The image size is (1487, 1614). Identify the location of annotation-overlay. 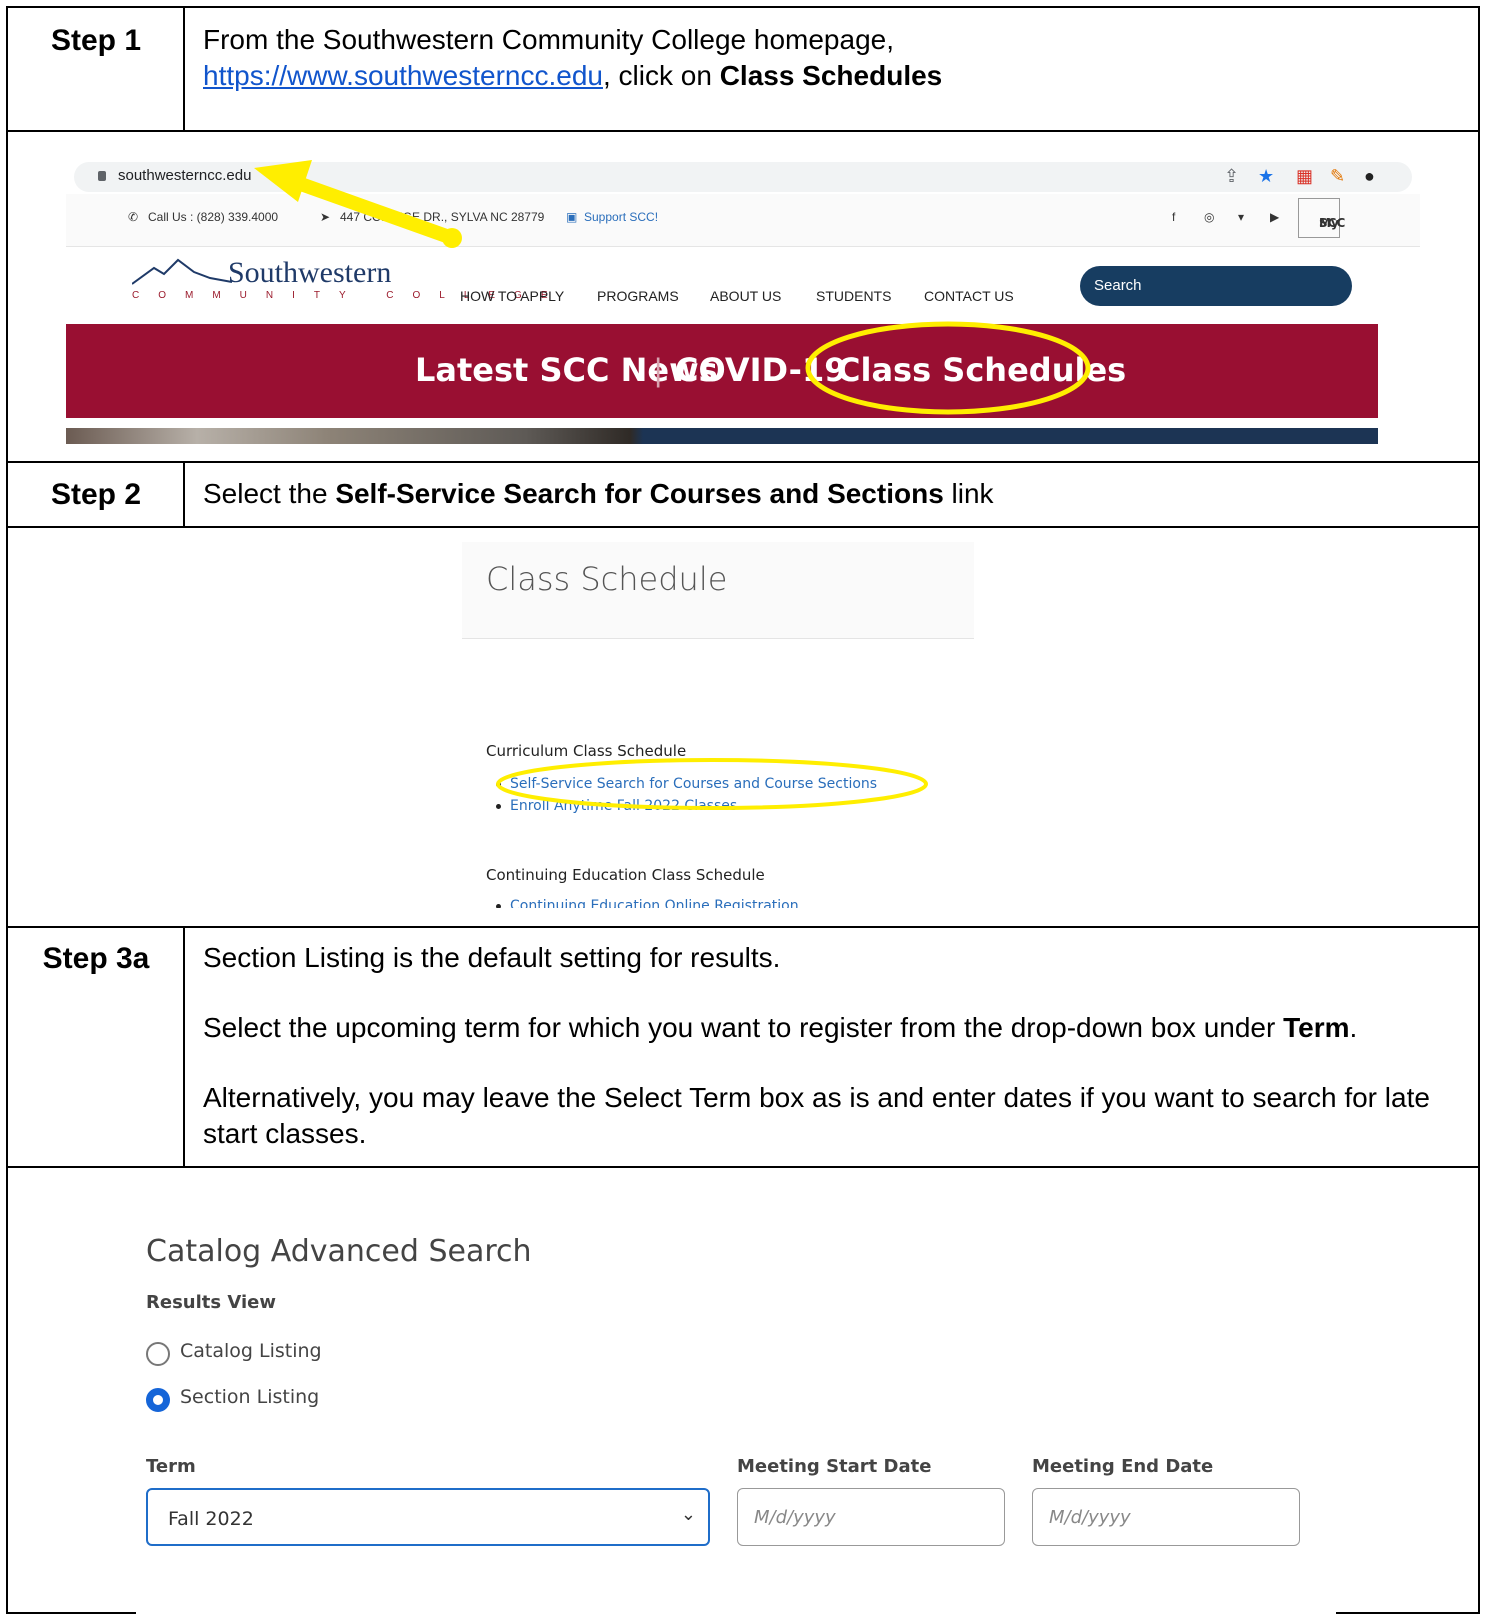
(672, 287).